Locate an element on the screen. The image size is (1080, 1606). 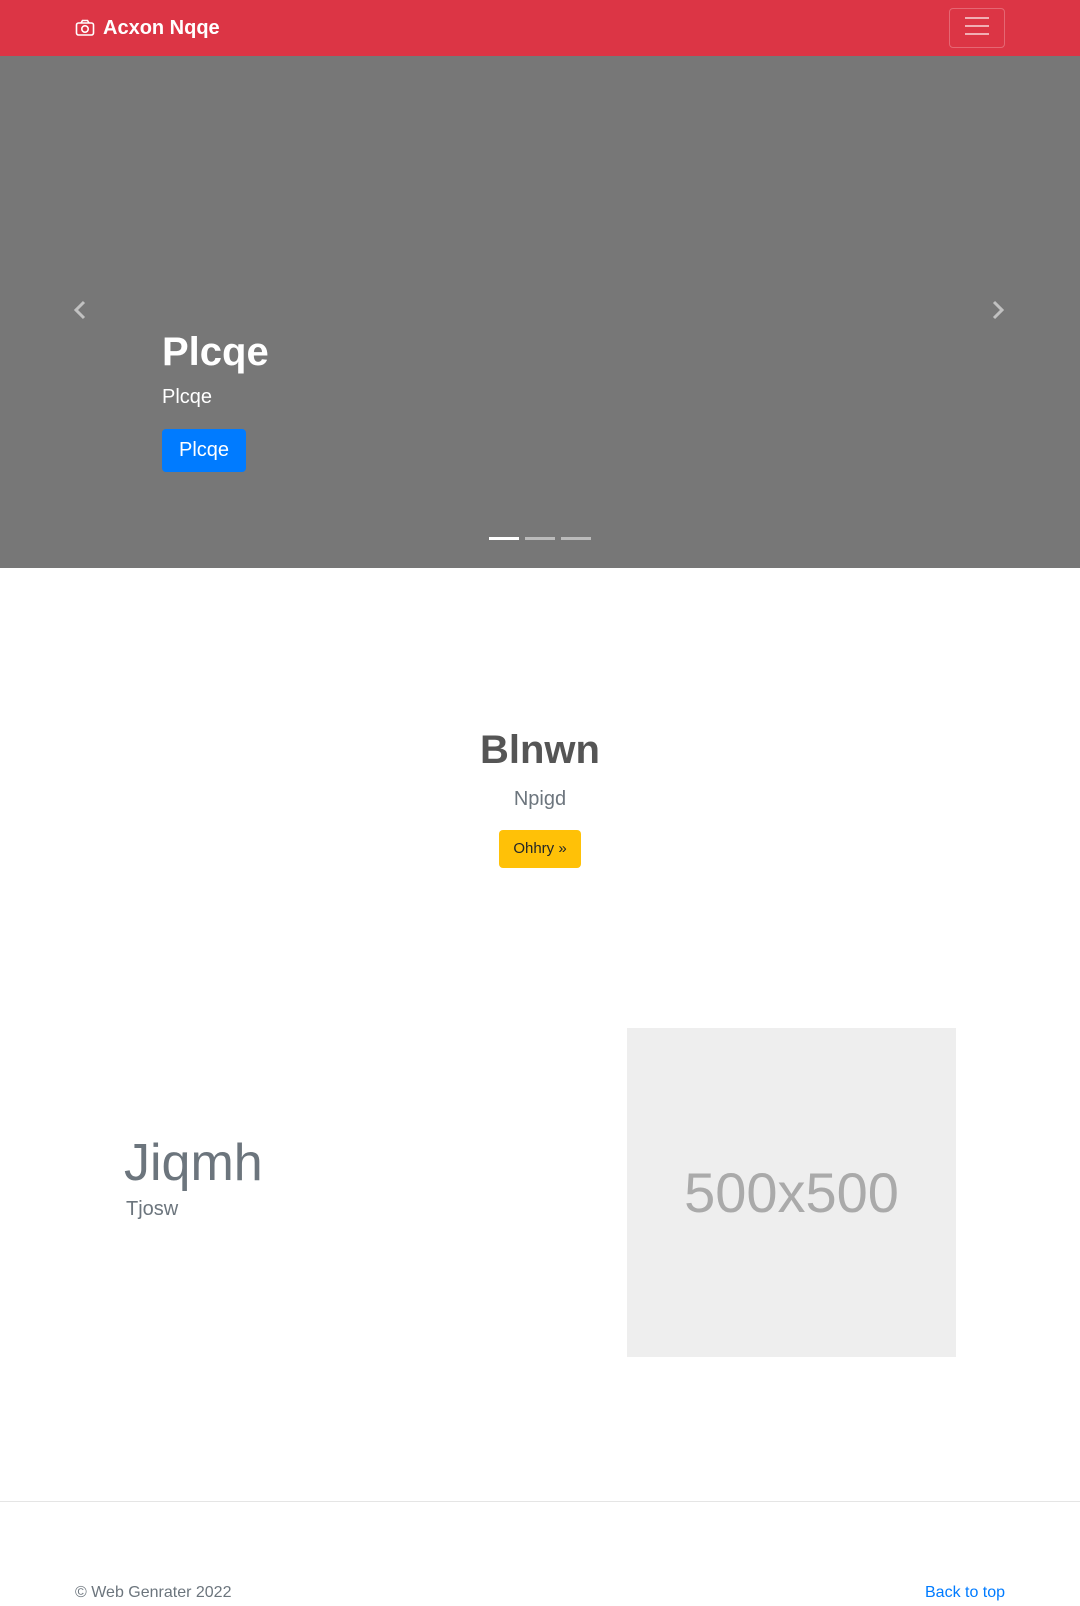
intro-heading: Blnwn is located at coordinates (540, 750).